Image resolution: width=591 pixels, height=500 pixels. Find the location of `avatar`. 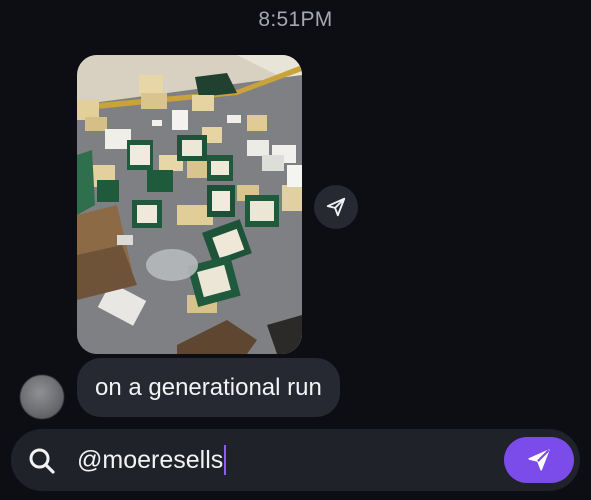

avatar is located at coordinates (42, 397).